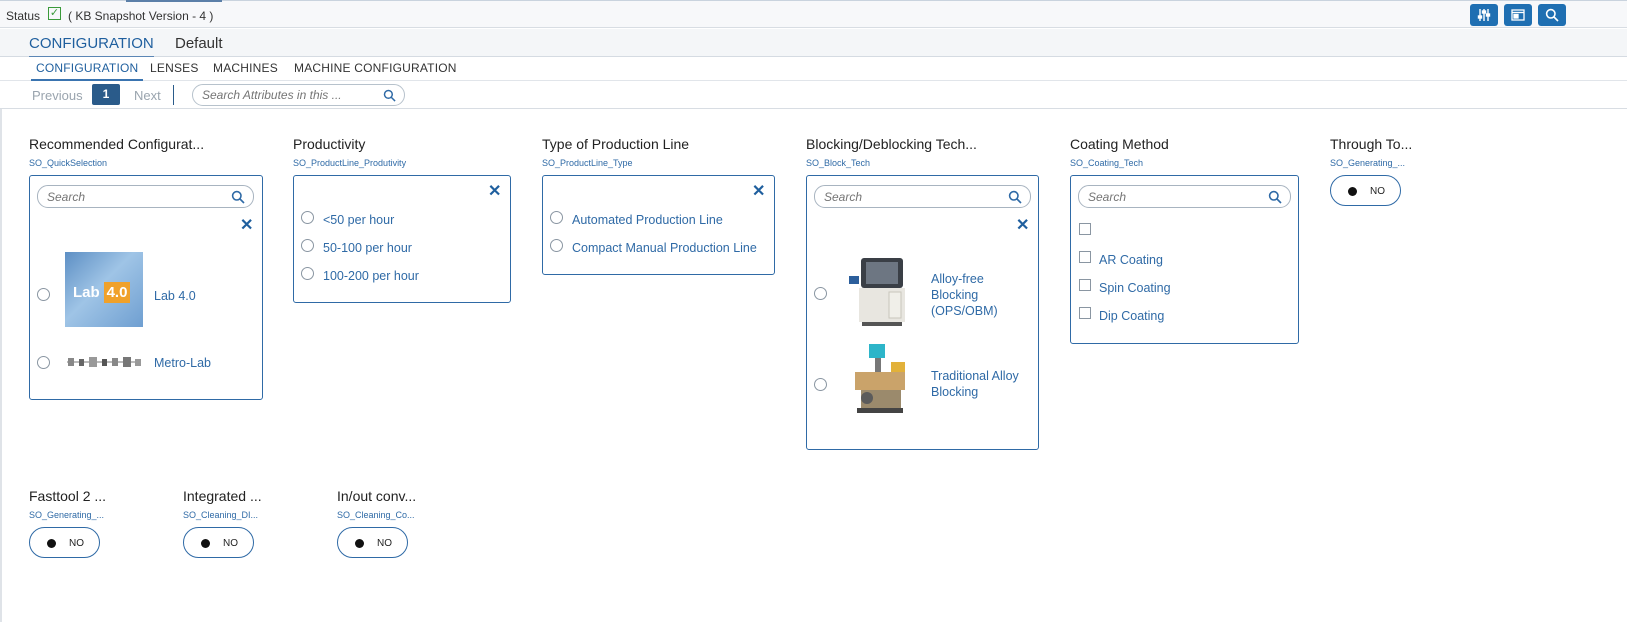 Image resolution: width=1627 pixels, height=622 pixels. What do you see at coordinates (175, 296) in the screenshot?
I see `option-label: Lab 4.0` at bounding box center [175, 296].